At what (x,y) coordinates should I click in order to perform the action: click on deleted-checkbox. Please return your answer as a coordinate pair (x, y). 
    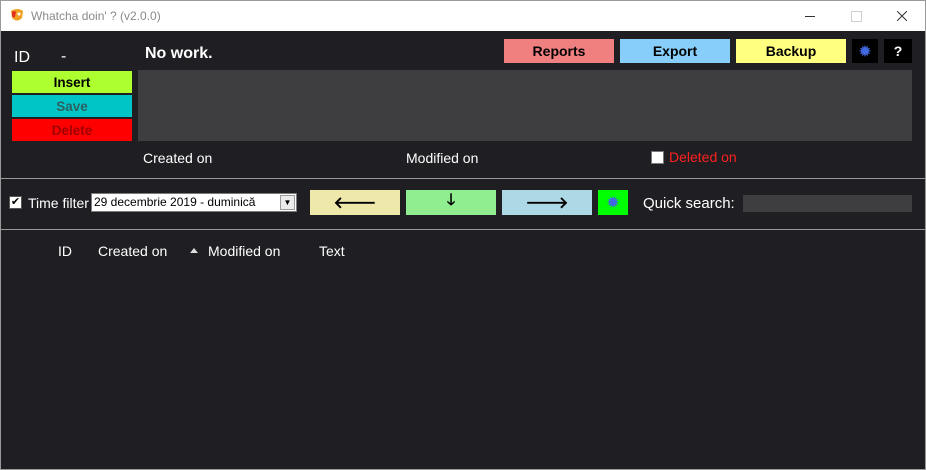
    Looking at the image, I should click on (657, 157).